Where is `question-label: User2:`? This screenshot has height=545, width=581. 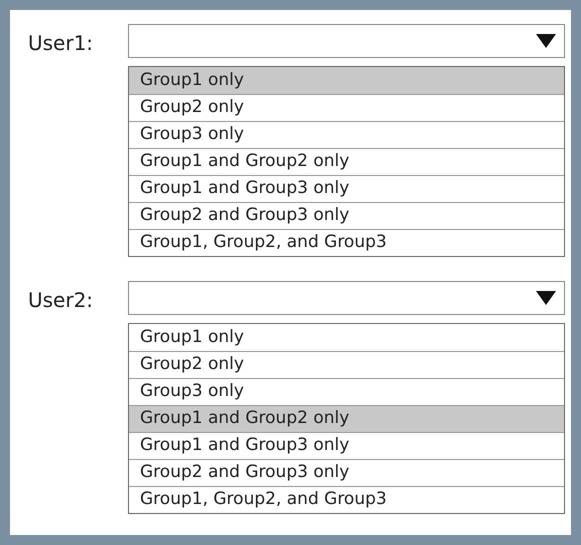
question-label: User2: is located at coordinates (61, 300).